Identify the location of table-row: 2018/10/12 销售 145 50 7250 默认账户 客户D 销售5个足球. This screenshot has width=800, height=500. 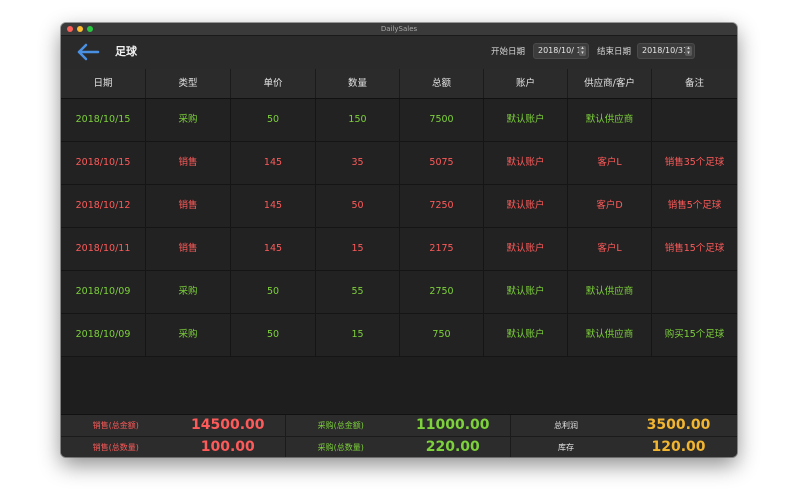
(399, 206).